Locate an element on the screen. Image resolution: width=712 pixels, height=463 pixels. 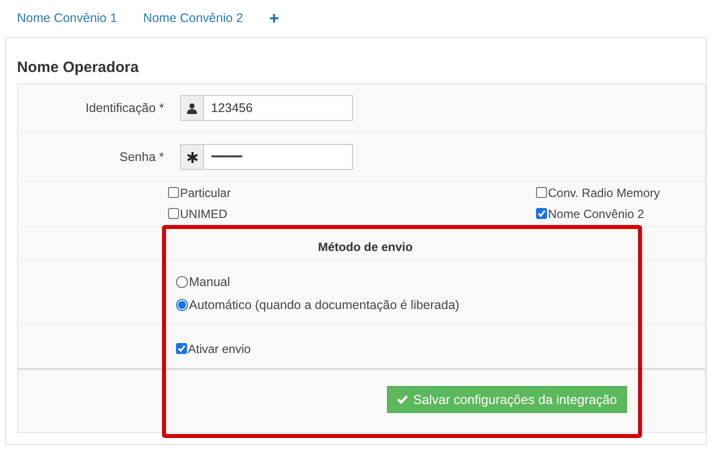
checkbox-label: UNIMED is located at coordinates (204, 214).